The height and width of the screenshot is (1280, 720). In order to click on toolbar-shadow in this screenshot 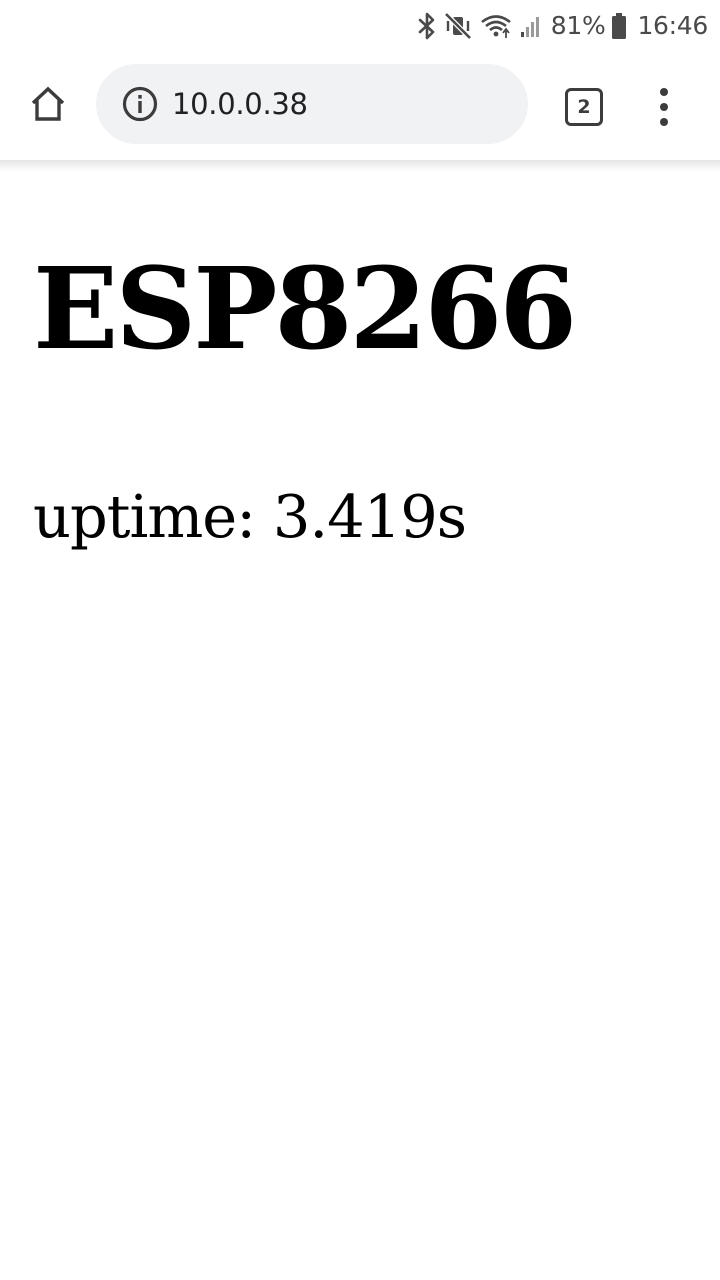, I will do `click(360, 166)`.